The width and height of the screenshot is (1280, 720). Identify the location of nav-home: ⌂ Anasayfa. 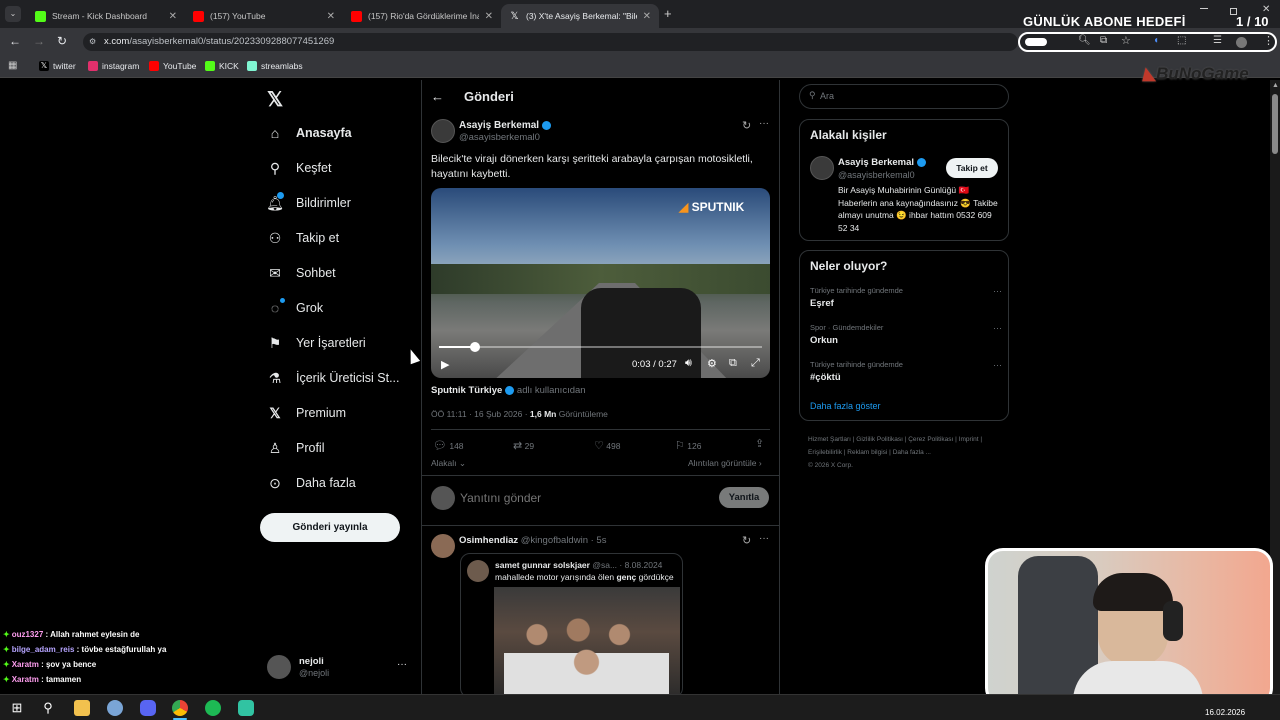
(309, 133).